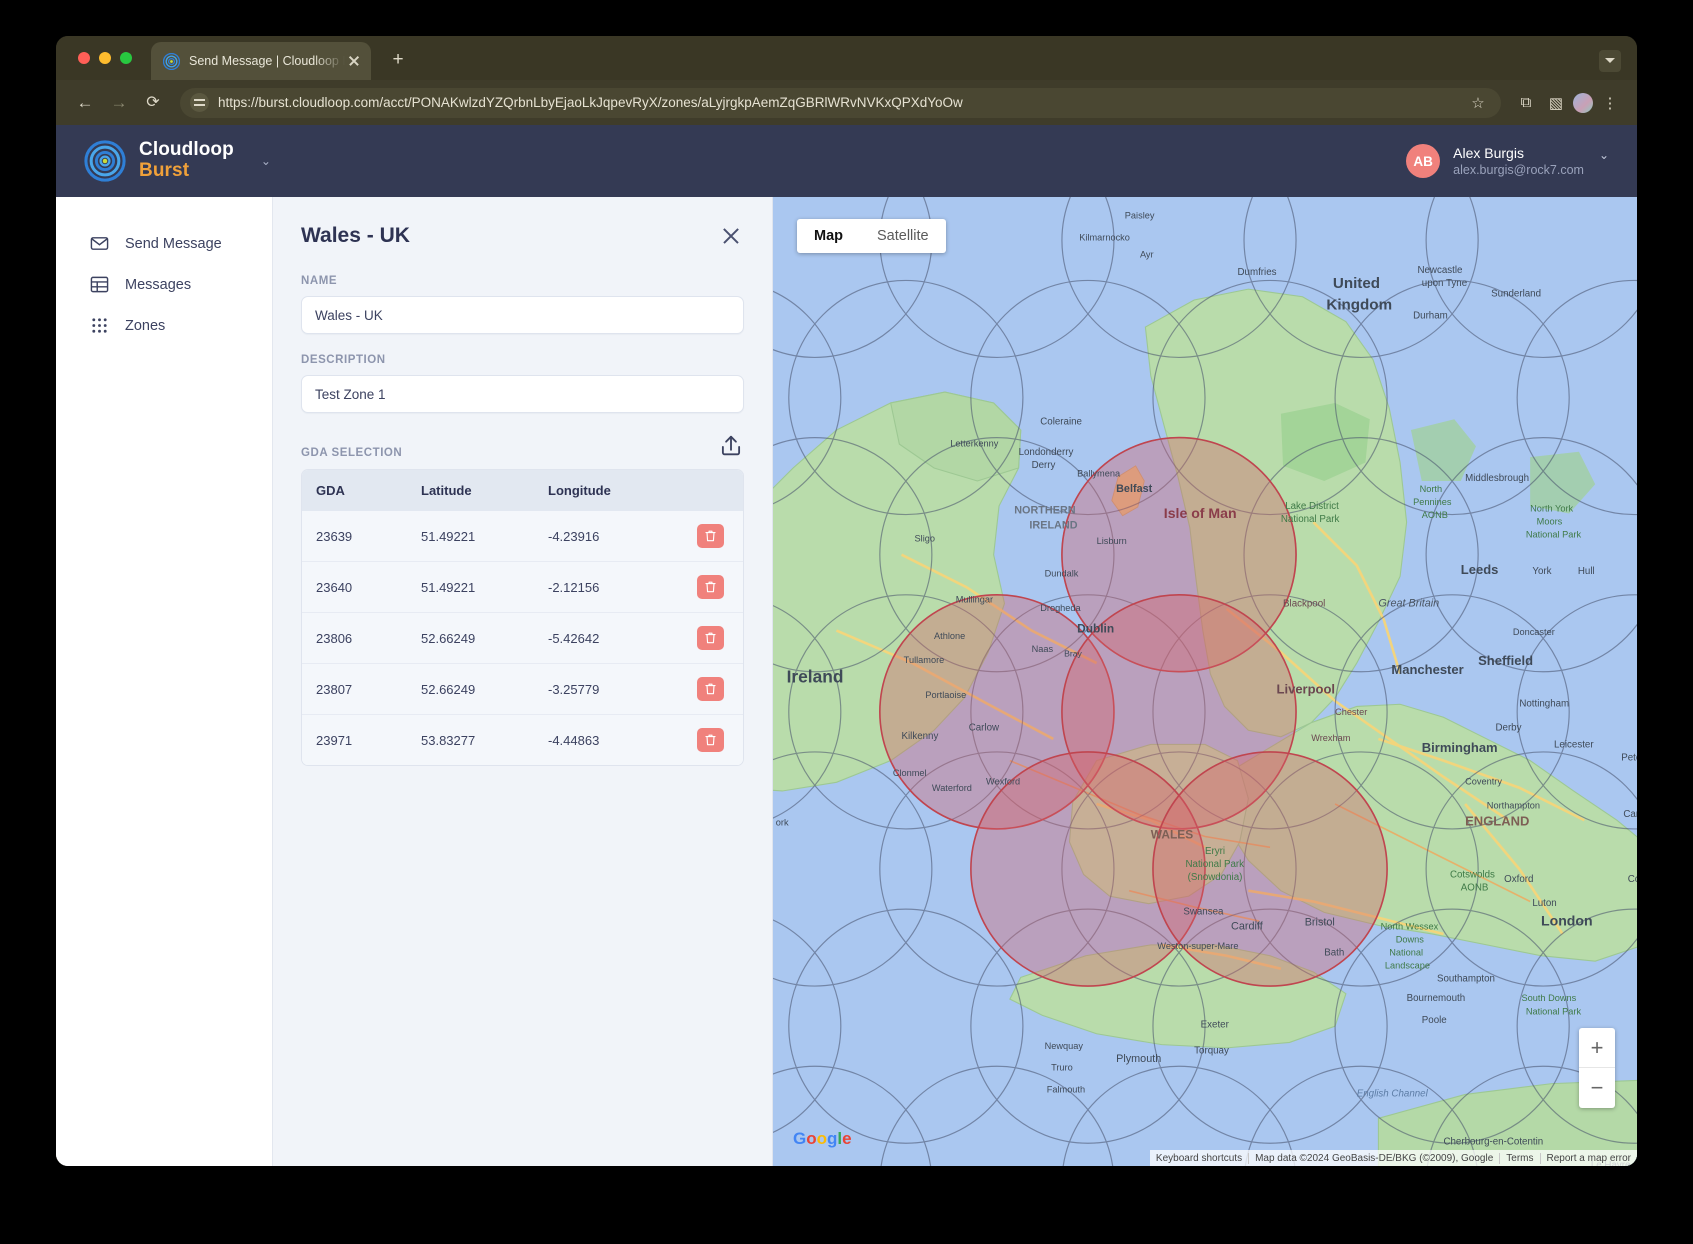 The width and height of the screenshot is (1693, 1244). I want to click on table-row: 23807 52.66249 -3.25779, so click(522, 689).